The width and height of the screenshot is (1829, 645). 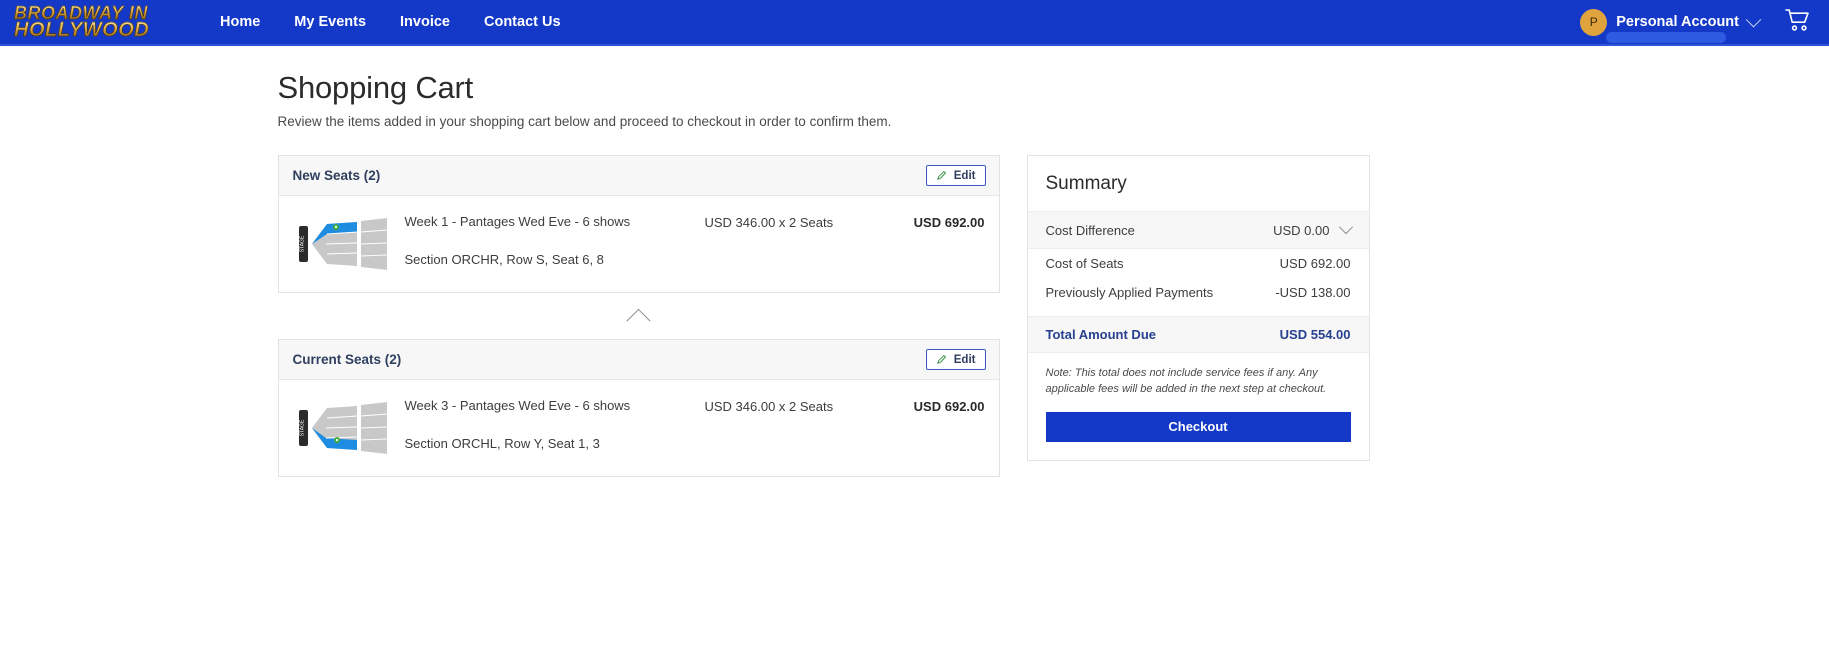 I want to click on previously-applied-payments-label: Previously Applied Payments, so click(x=1129, y=292).